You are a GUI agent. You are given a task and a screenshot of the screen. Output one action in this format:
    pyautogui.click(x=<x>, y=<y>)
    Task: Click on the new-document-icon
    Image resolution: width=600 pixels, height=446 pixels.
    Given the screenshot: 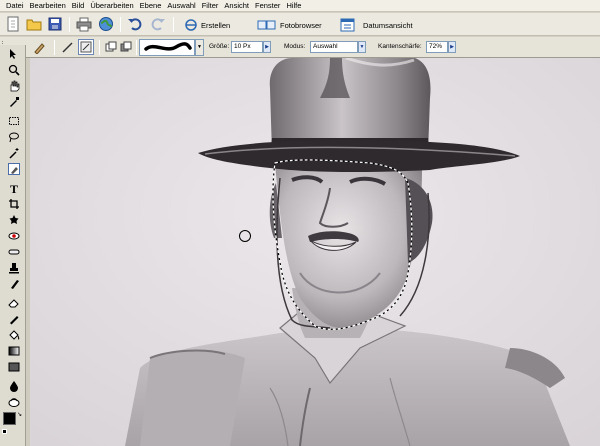 What is the action you would take?
    pyautogui.click(x=13, y=24)
    